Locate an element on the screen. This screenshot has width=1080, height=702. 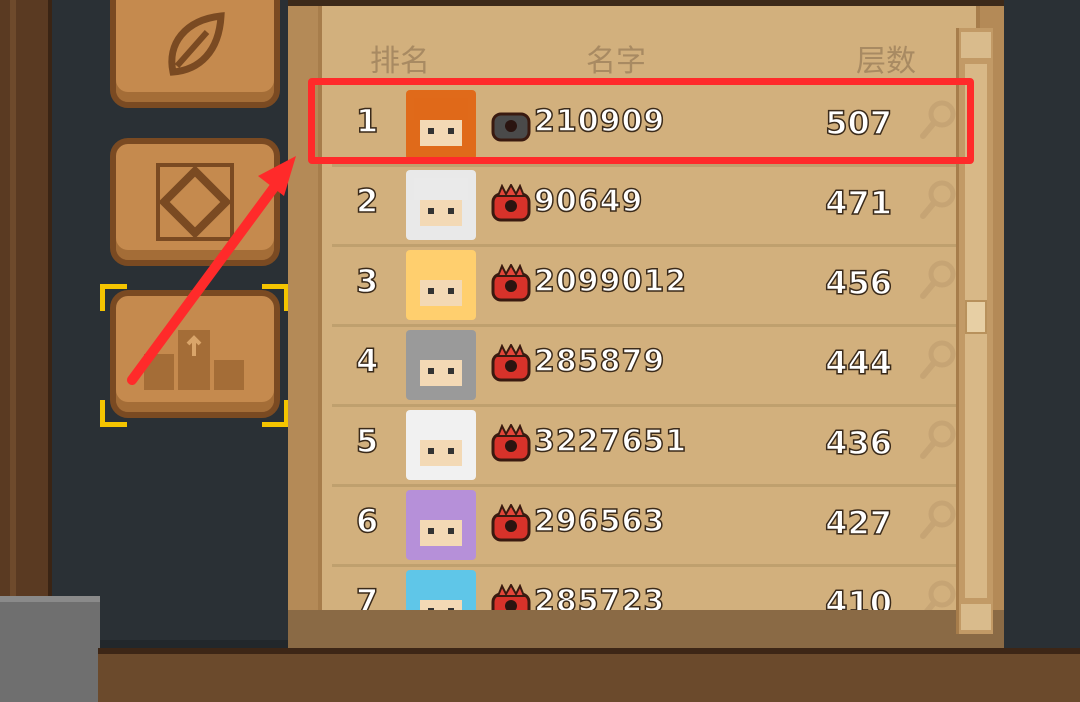
leaderboard-row: 5 3227651 436 is located at coordinates (644, 445).